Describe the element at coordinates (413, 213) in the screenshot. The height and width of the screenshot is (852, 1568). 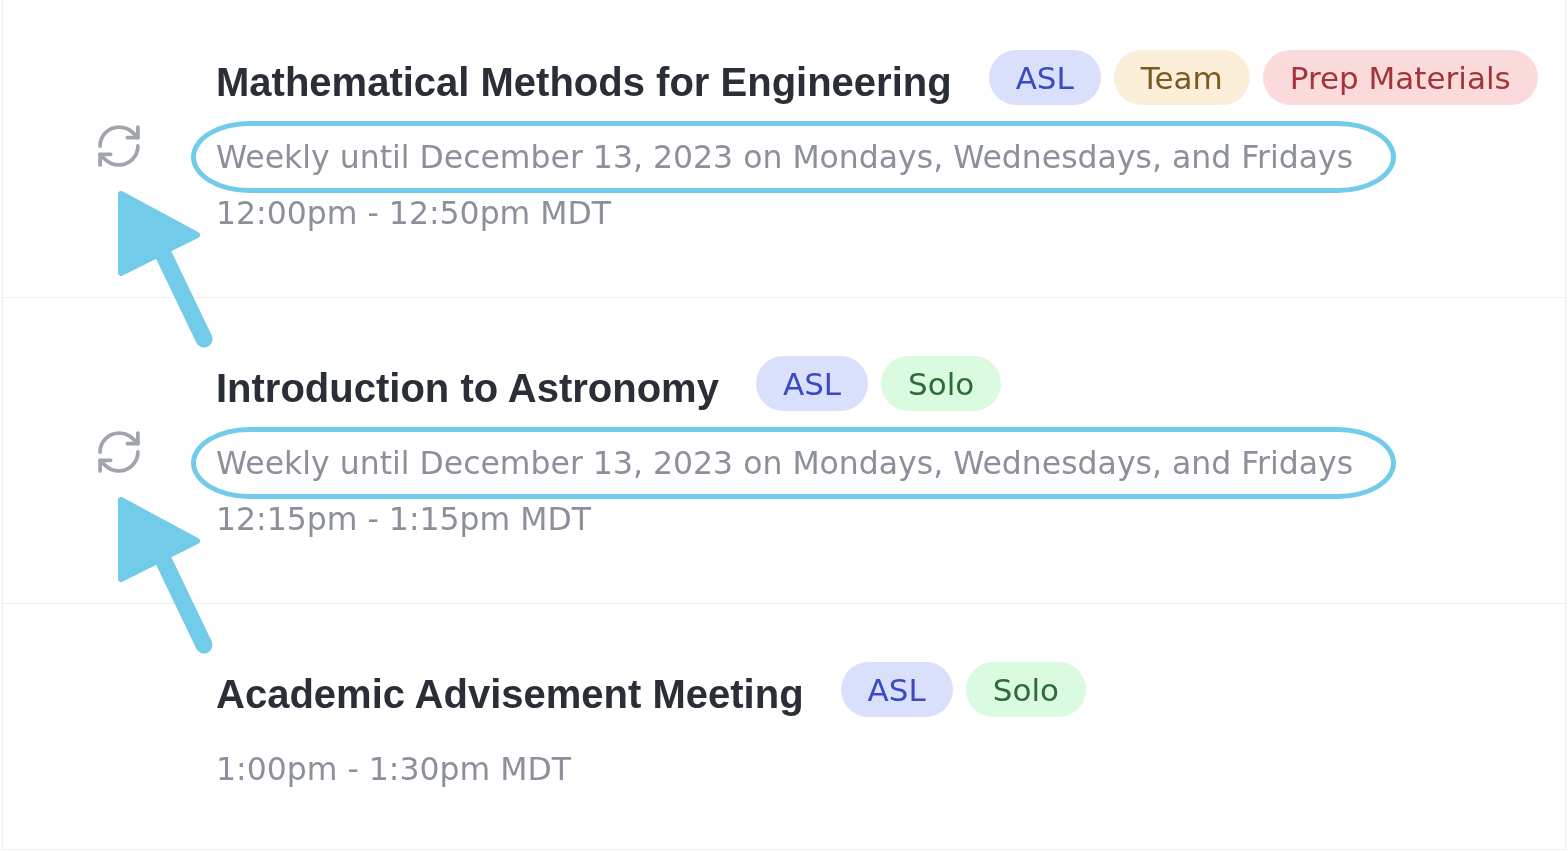
I see `event-time: 12:00pm - 12:50pm MDT` at that location.